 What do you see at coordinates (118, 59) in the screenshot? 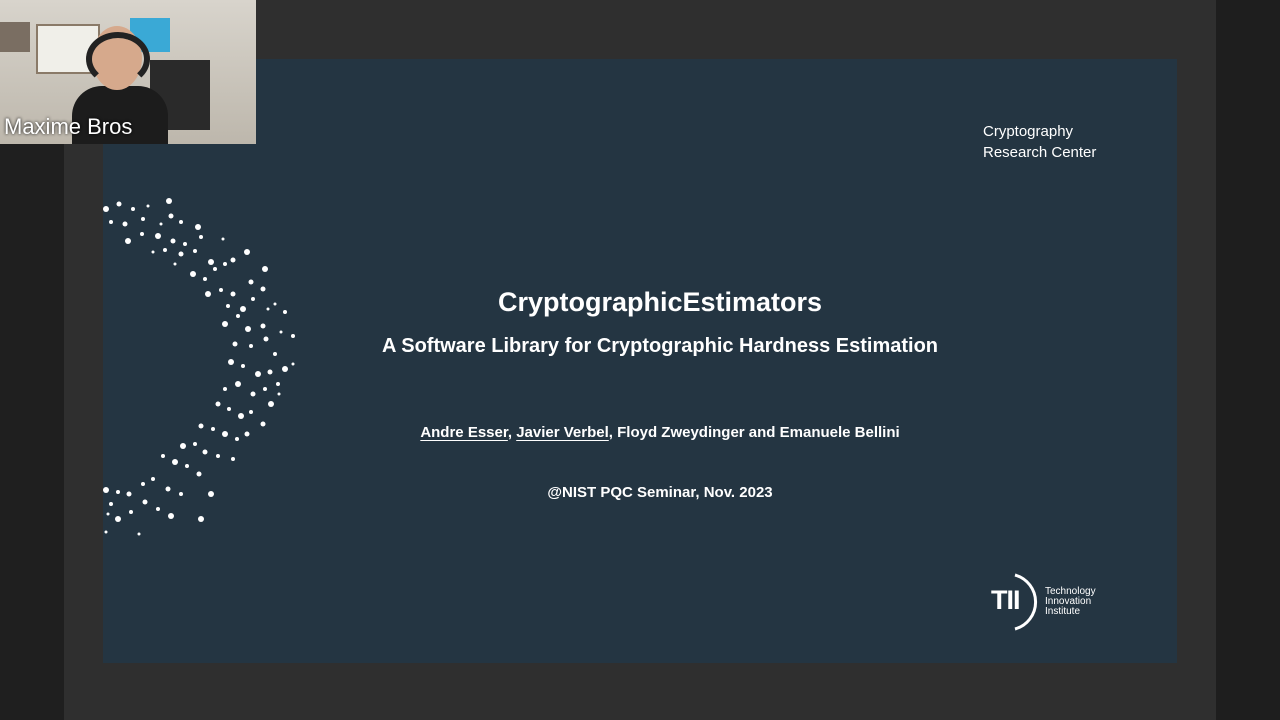
I see `headset-icon` at bounding box center [118, 59].